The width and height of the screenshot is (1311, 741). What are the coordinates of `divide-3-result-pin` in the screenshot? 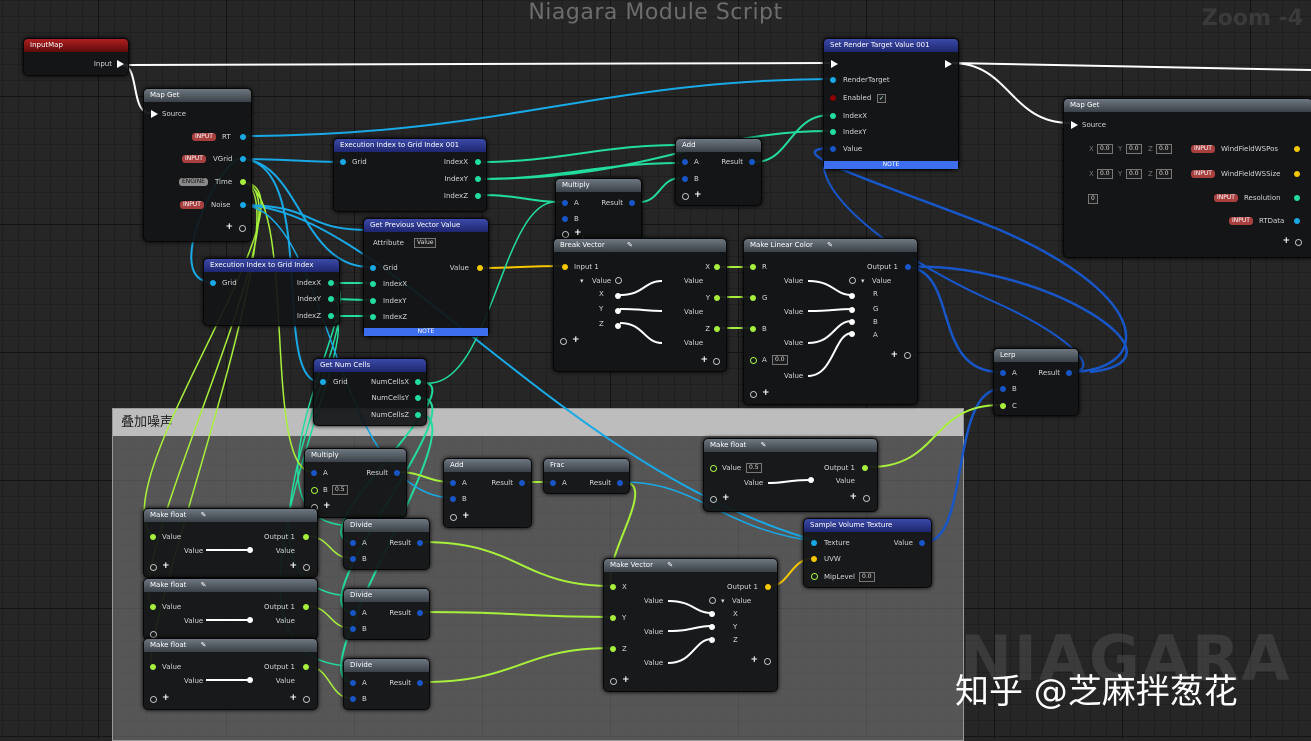 It's located at (420, 683).